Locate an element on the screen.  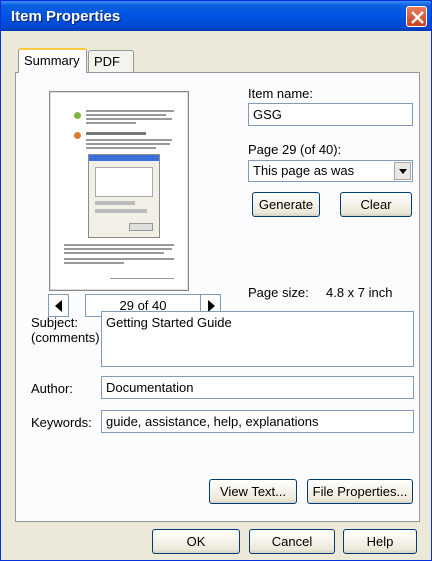
title-bar: Item Properties is located at coordinates (216, 16).